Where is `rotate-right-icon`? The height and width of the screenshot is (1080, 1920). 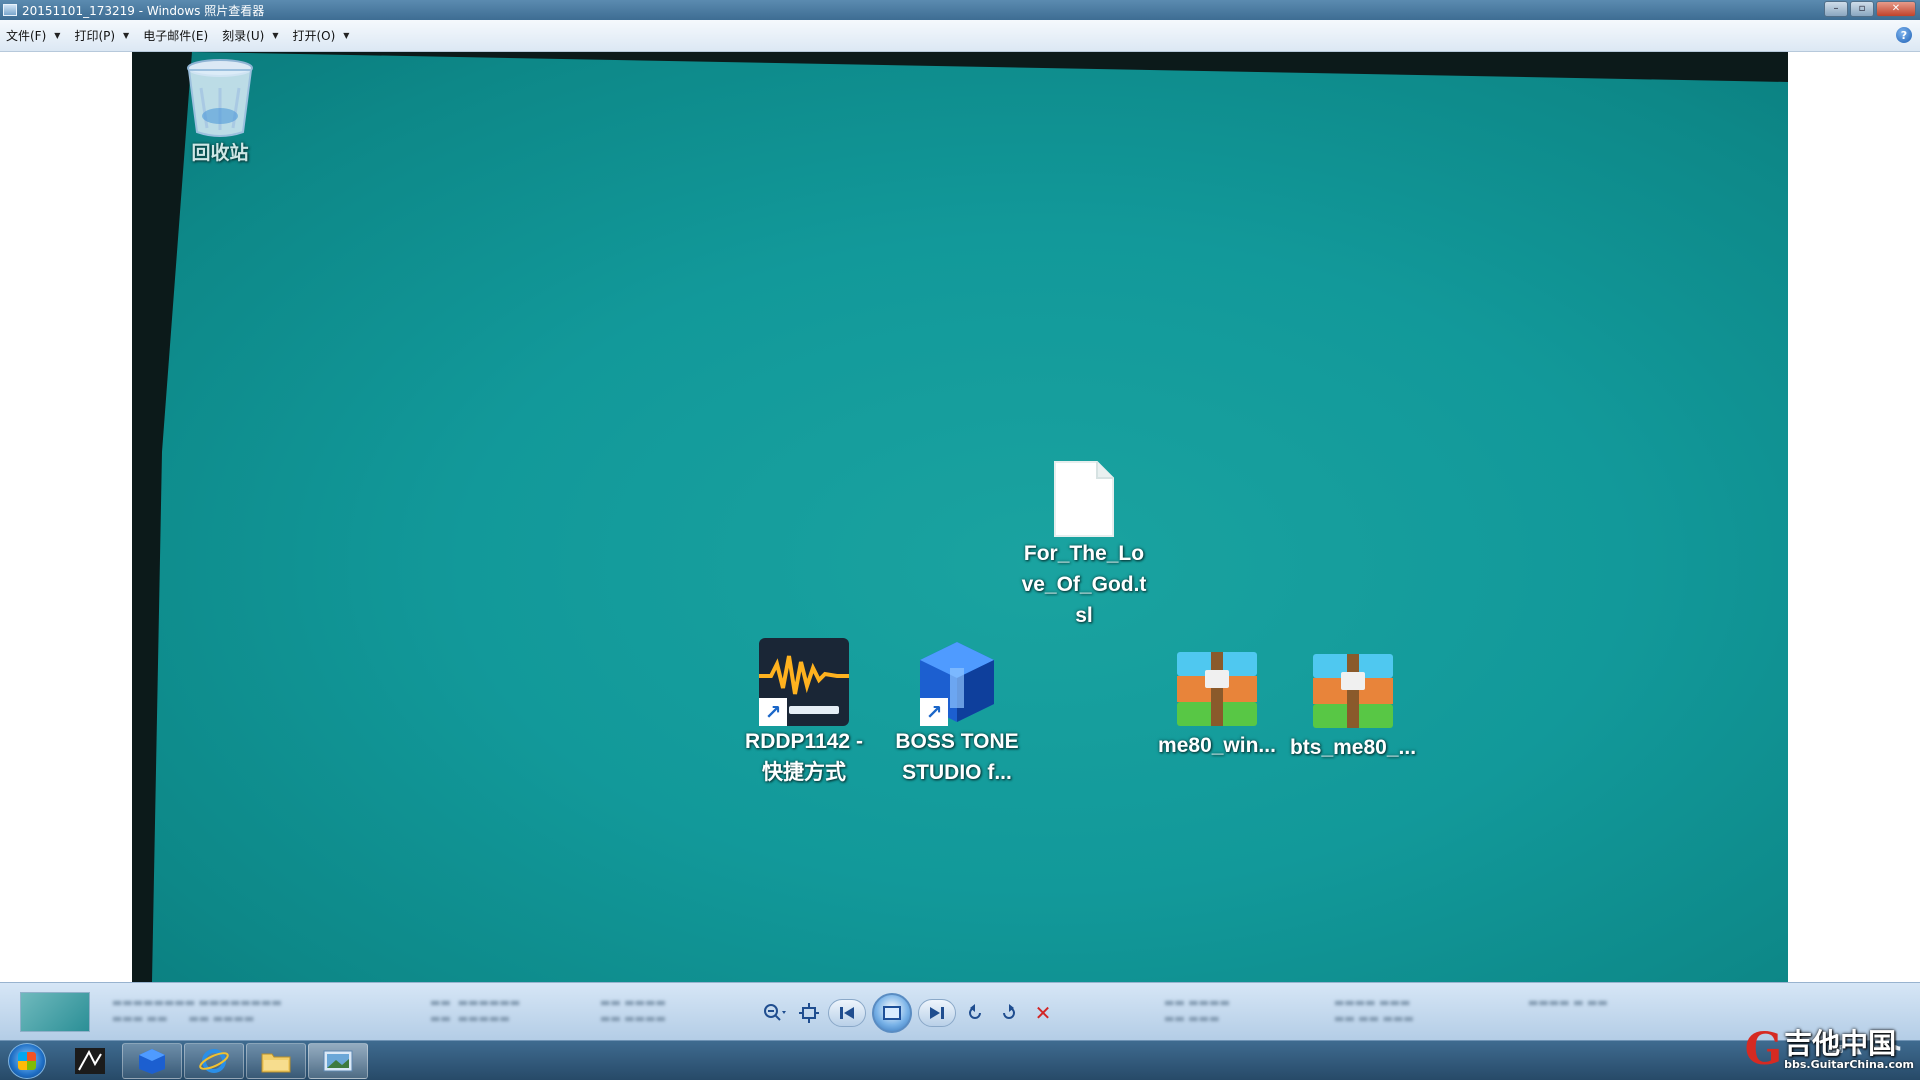 rotate-right-icon is located at coordinates (1009, 1013).